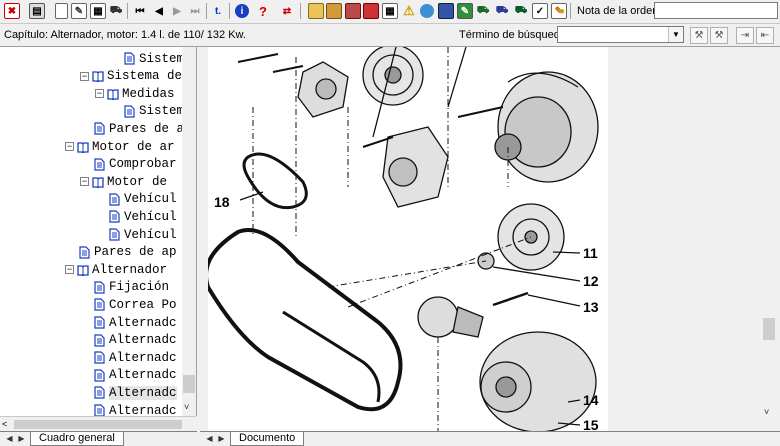 This screenshot has width=780, height=446. Describe the element at coordinates (189, 384) in the screenshot. I see `tree-scroll-thumb` at that location.